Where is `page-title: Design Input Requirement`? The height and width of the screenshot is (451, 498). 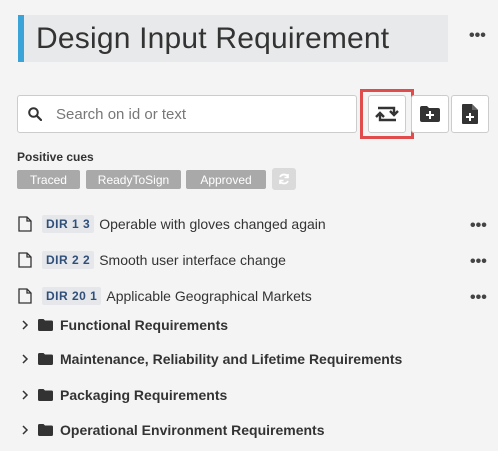 page-title: Design Input Requirement is located at coordinates (213, 38).